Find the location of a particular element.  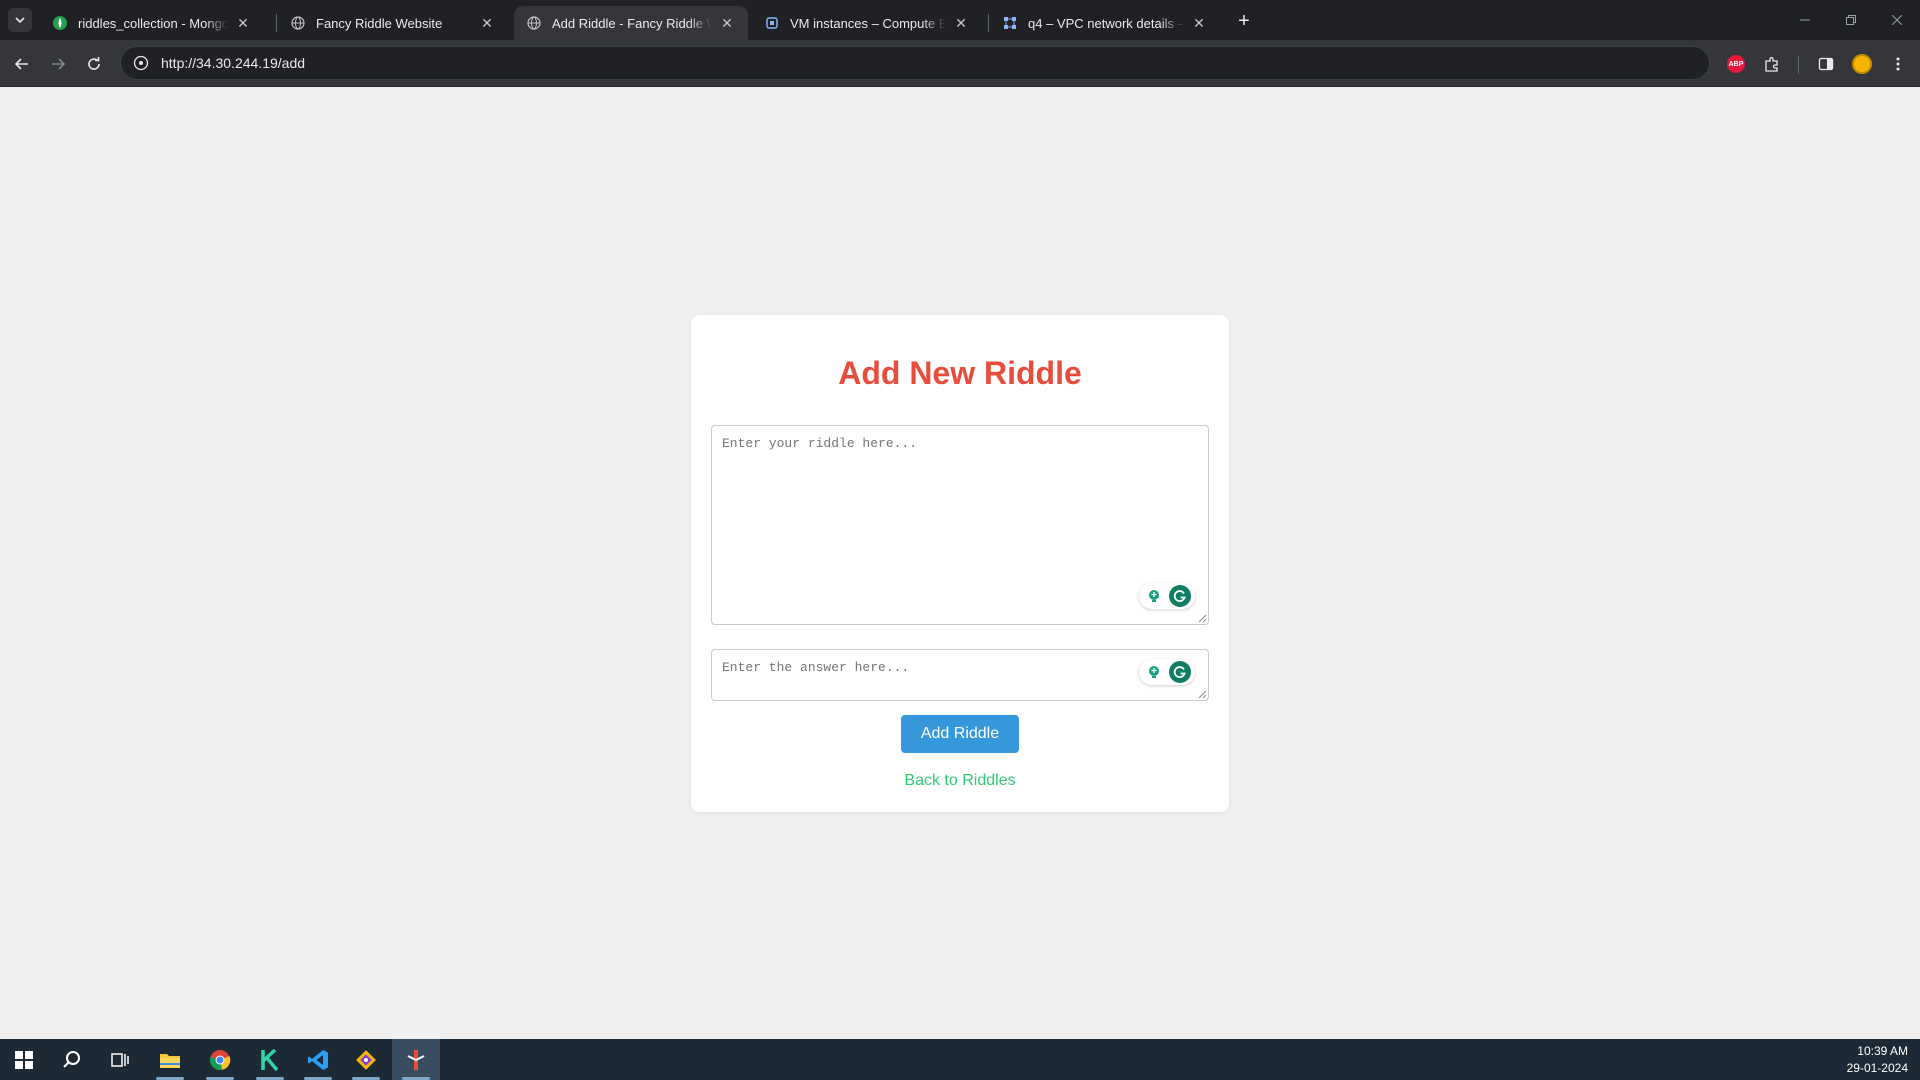

new-tab-button: + is located at coordinates (1244, 21).